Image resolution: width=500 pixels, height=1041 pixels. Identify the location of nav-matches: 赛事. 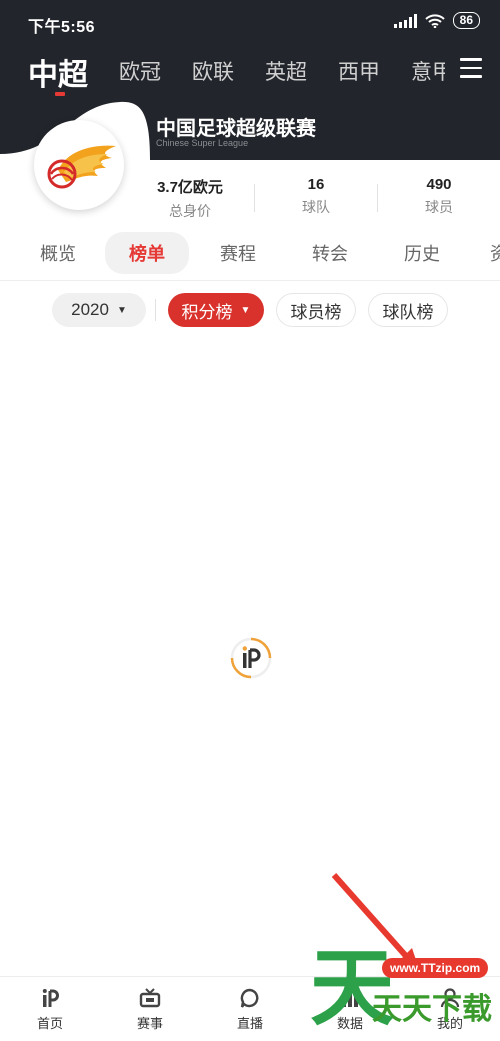
(150, 1009).